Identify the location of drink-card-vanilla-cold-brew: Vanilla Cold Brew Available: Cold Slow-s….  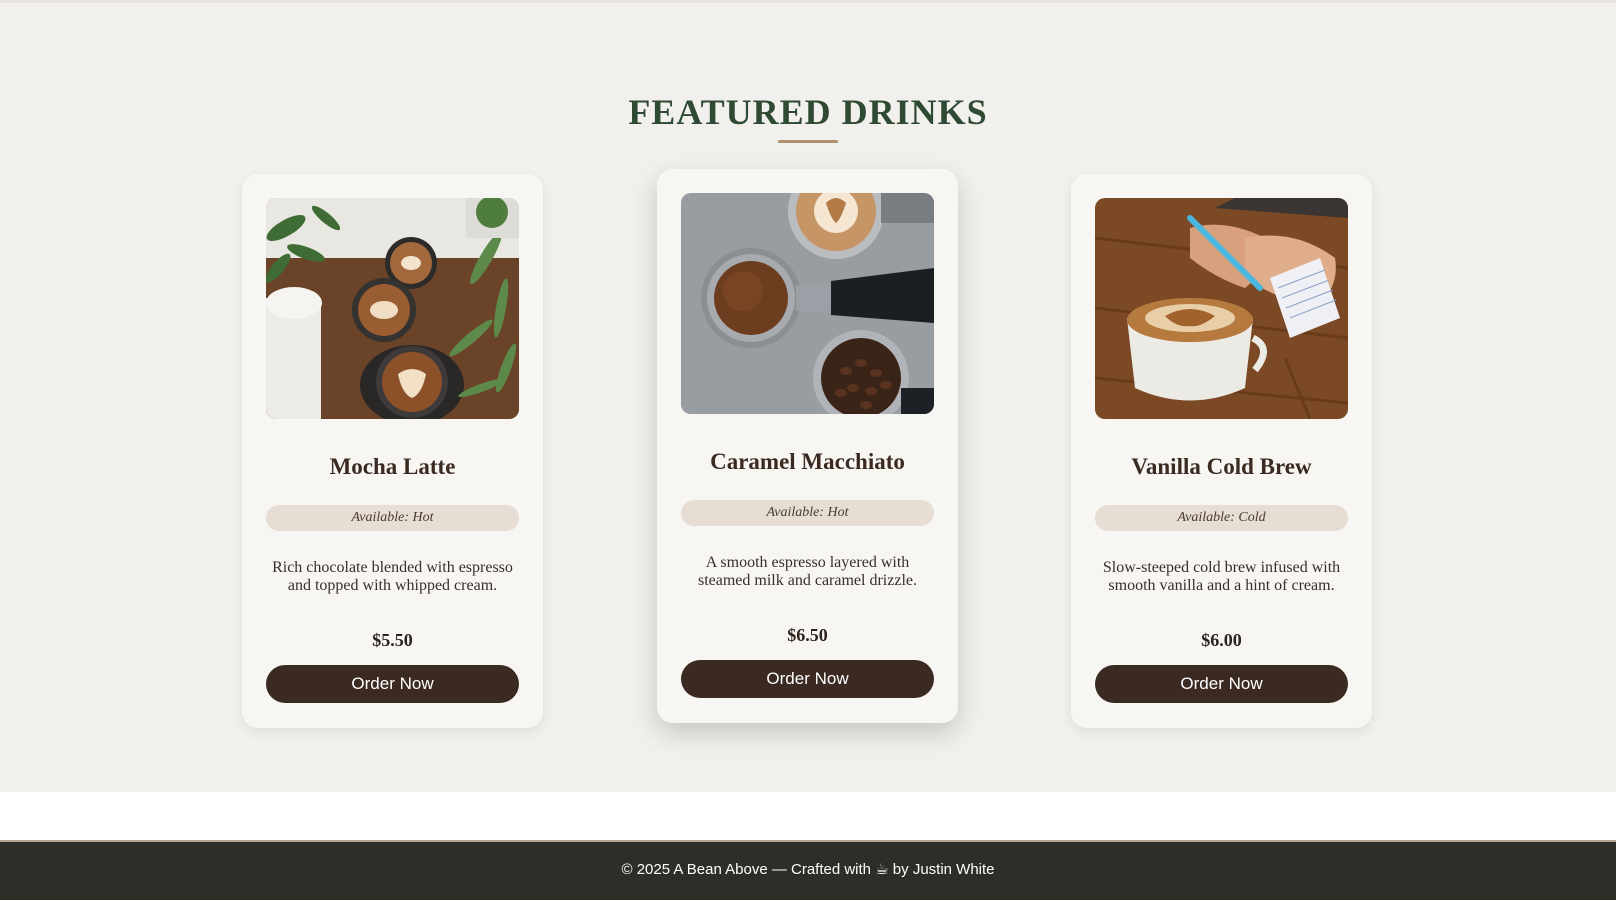
(1221, 451).